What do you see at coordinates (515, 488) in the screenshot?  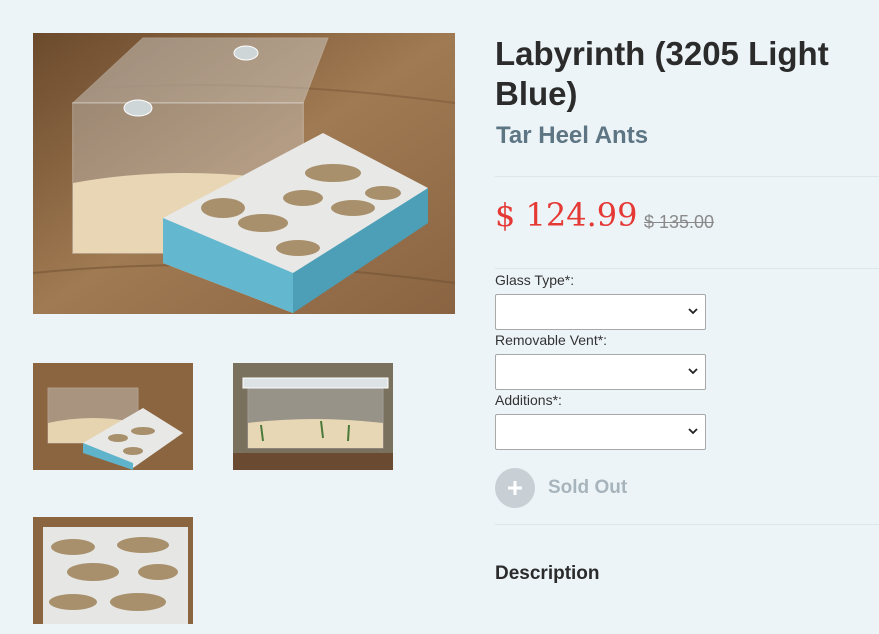 I see `plus-icon` at bounding box center [515, 488].